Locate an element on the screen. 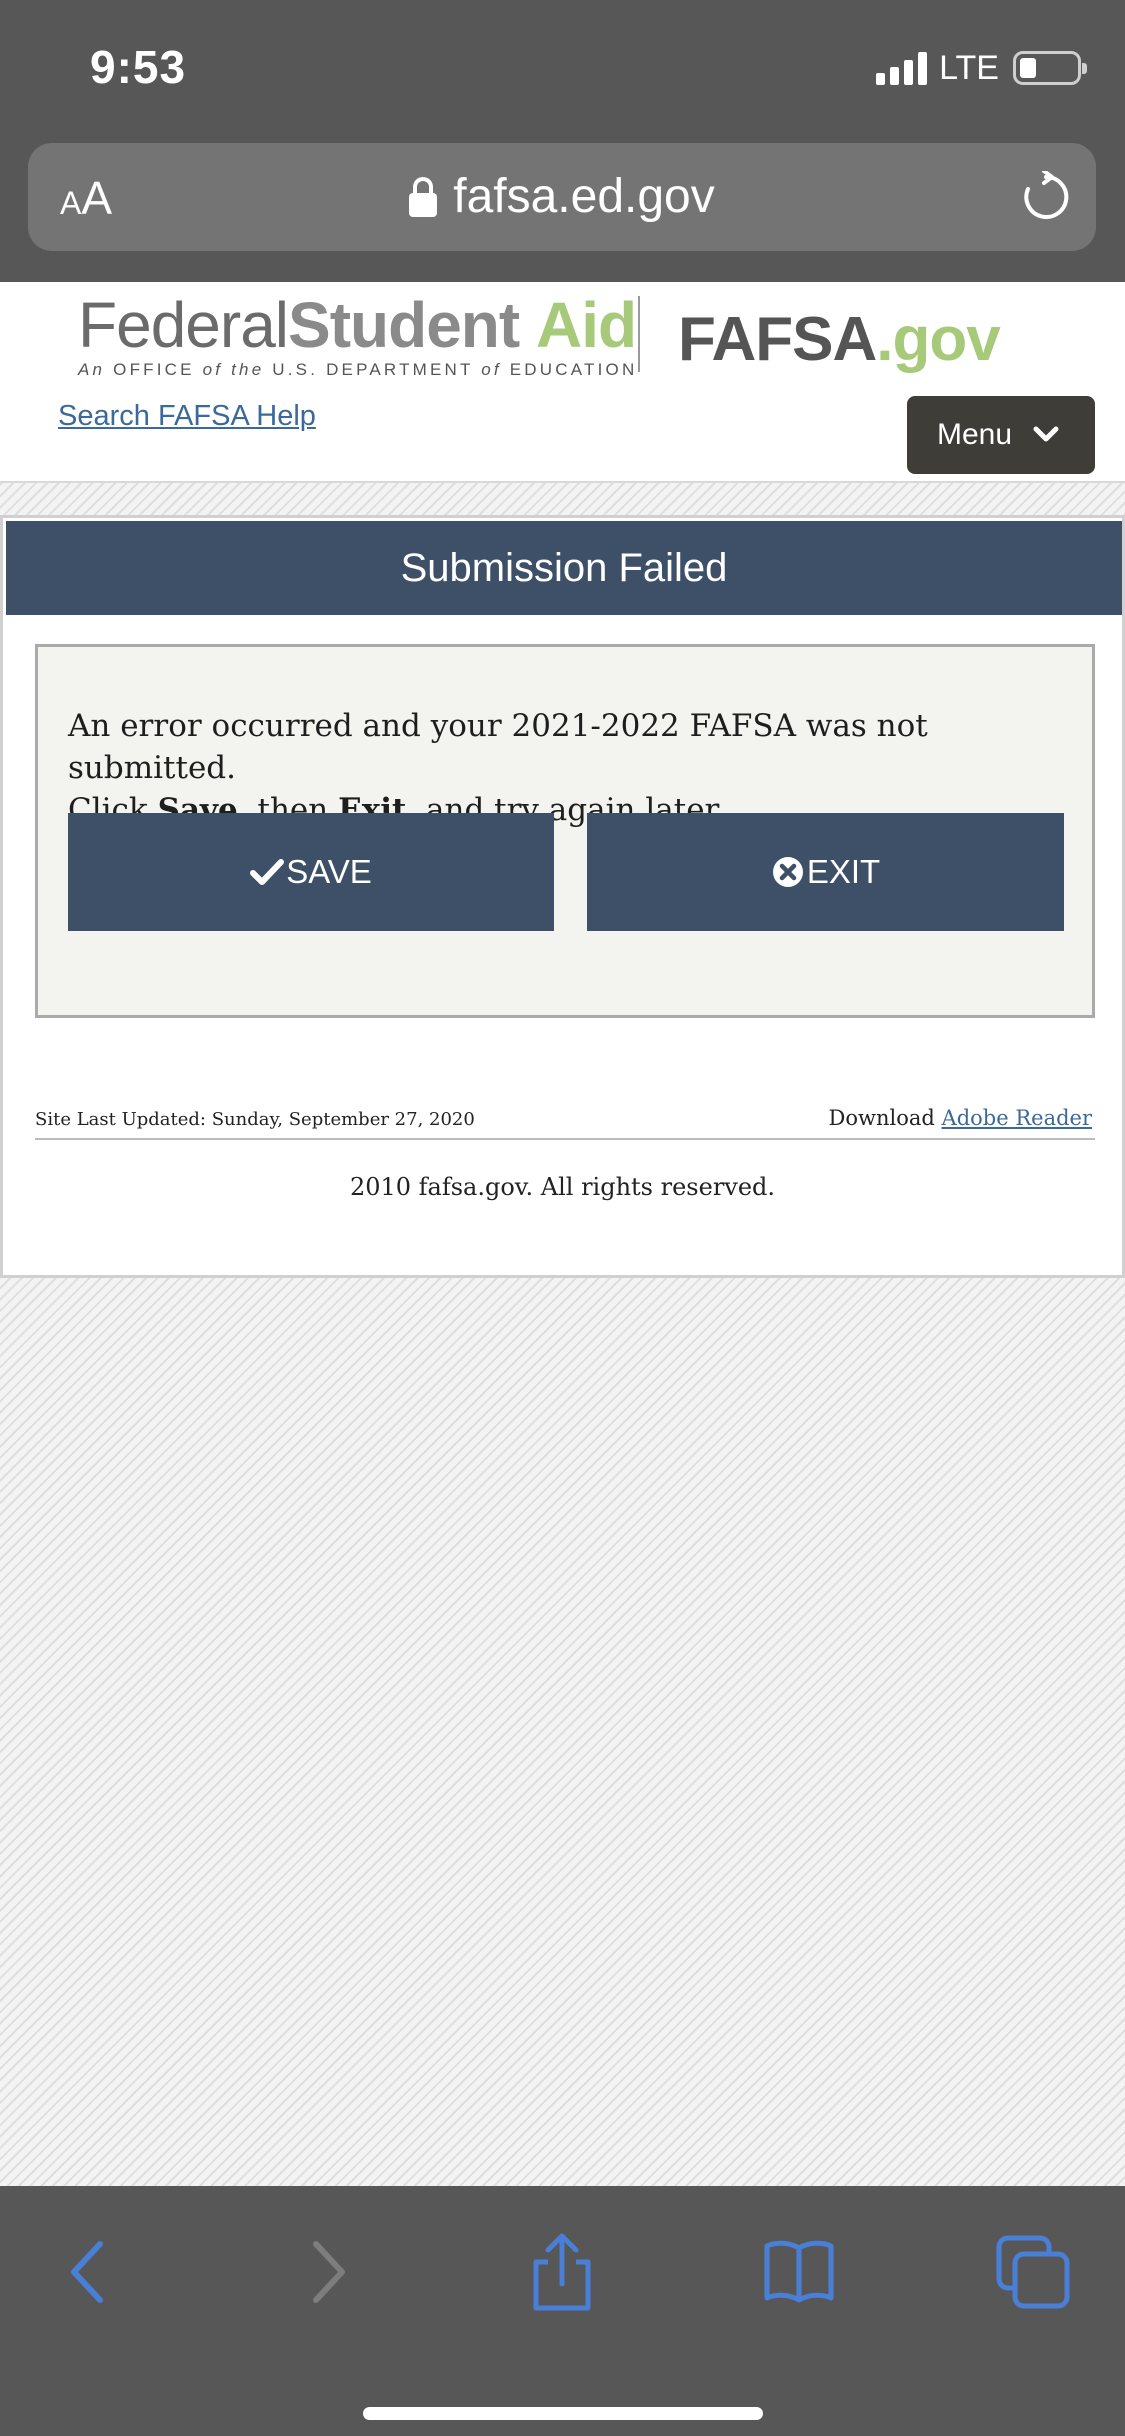 The width and height of the screenshot is (1125, 2436). fafsa-gov-logo: FAFSA.gov is located at coordinates (839, 339).